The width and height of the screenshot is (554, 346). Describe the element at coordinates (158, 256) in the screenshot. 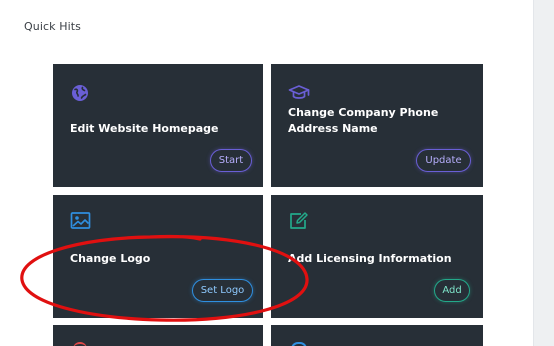

I see `quick-hit-card-change-logo: Change Logo Set Logo` at that location.